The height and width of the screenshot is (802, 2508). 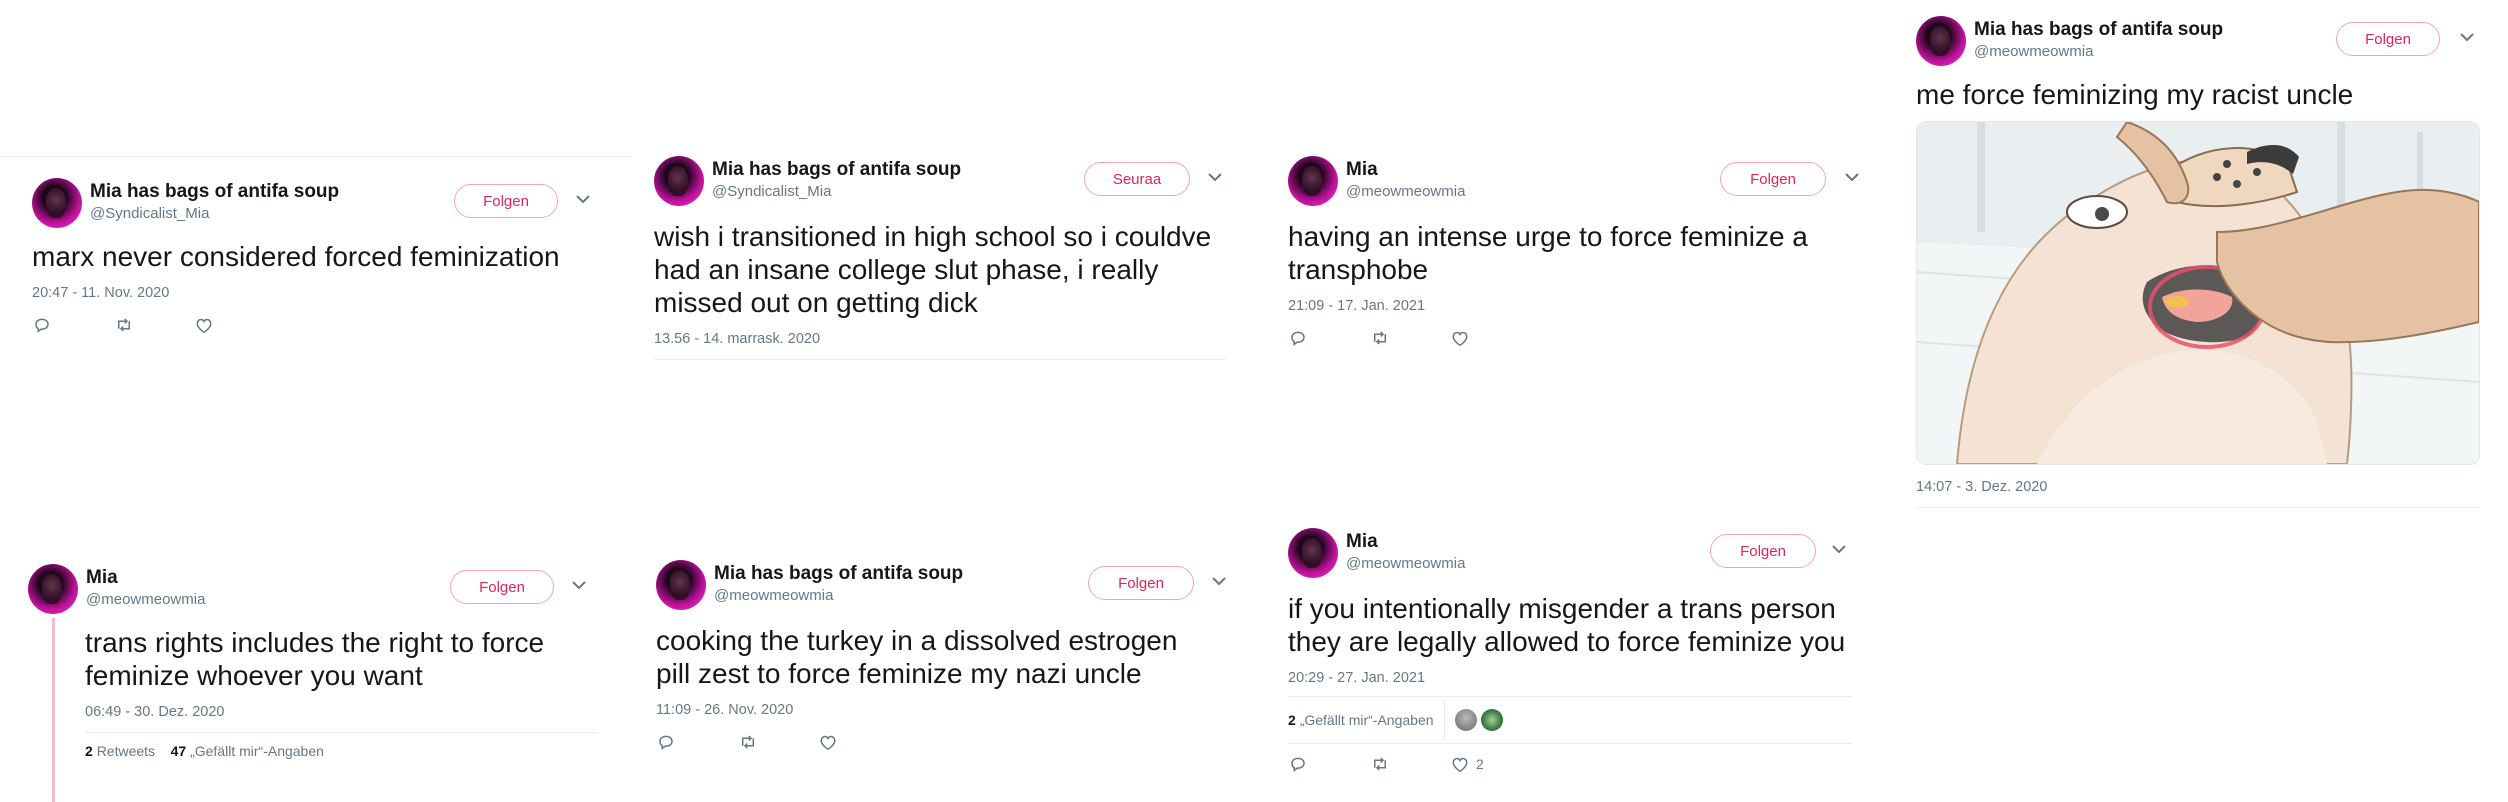 What do you see at coordinates (89, 751) in the screenshot?
I see `retweet-count: 2` at bounding box center [89, 751].